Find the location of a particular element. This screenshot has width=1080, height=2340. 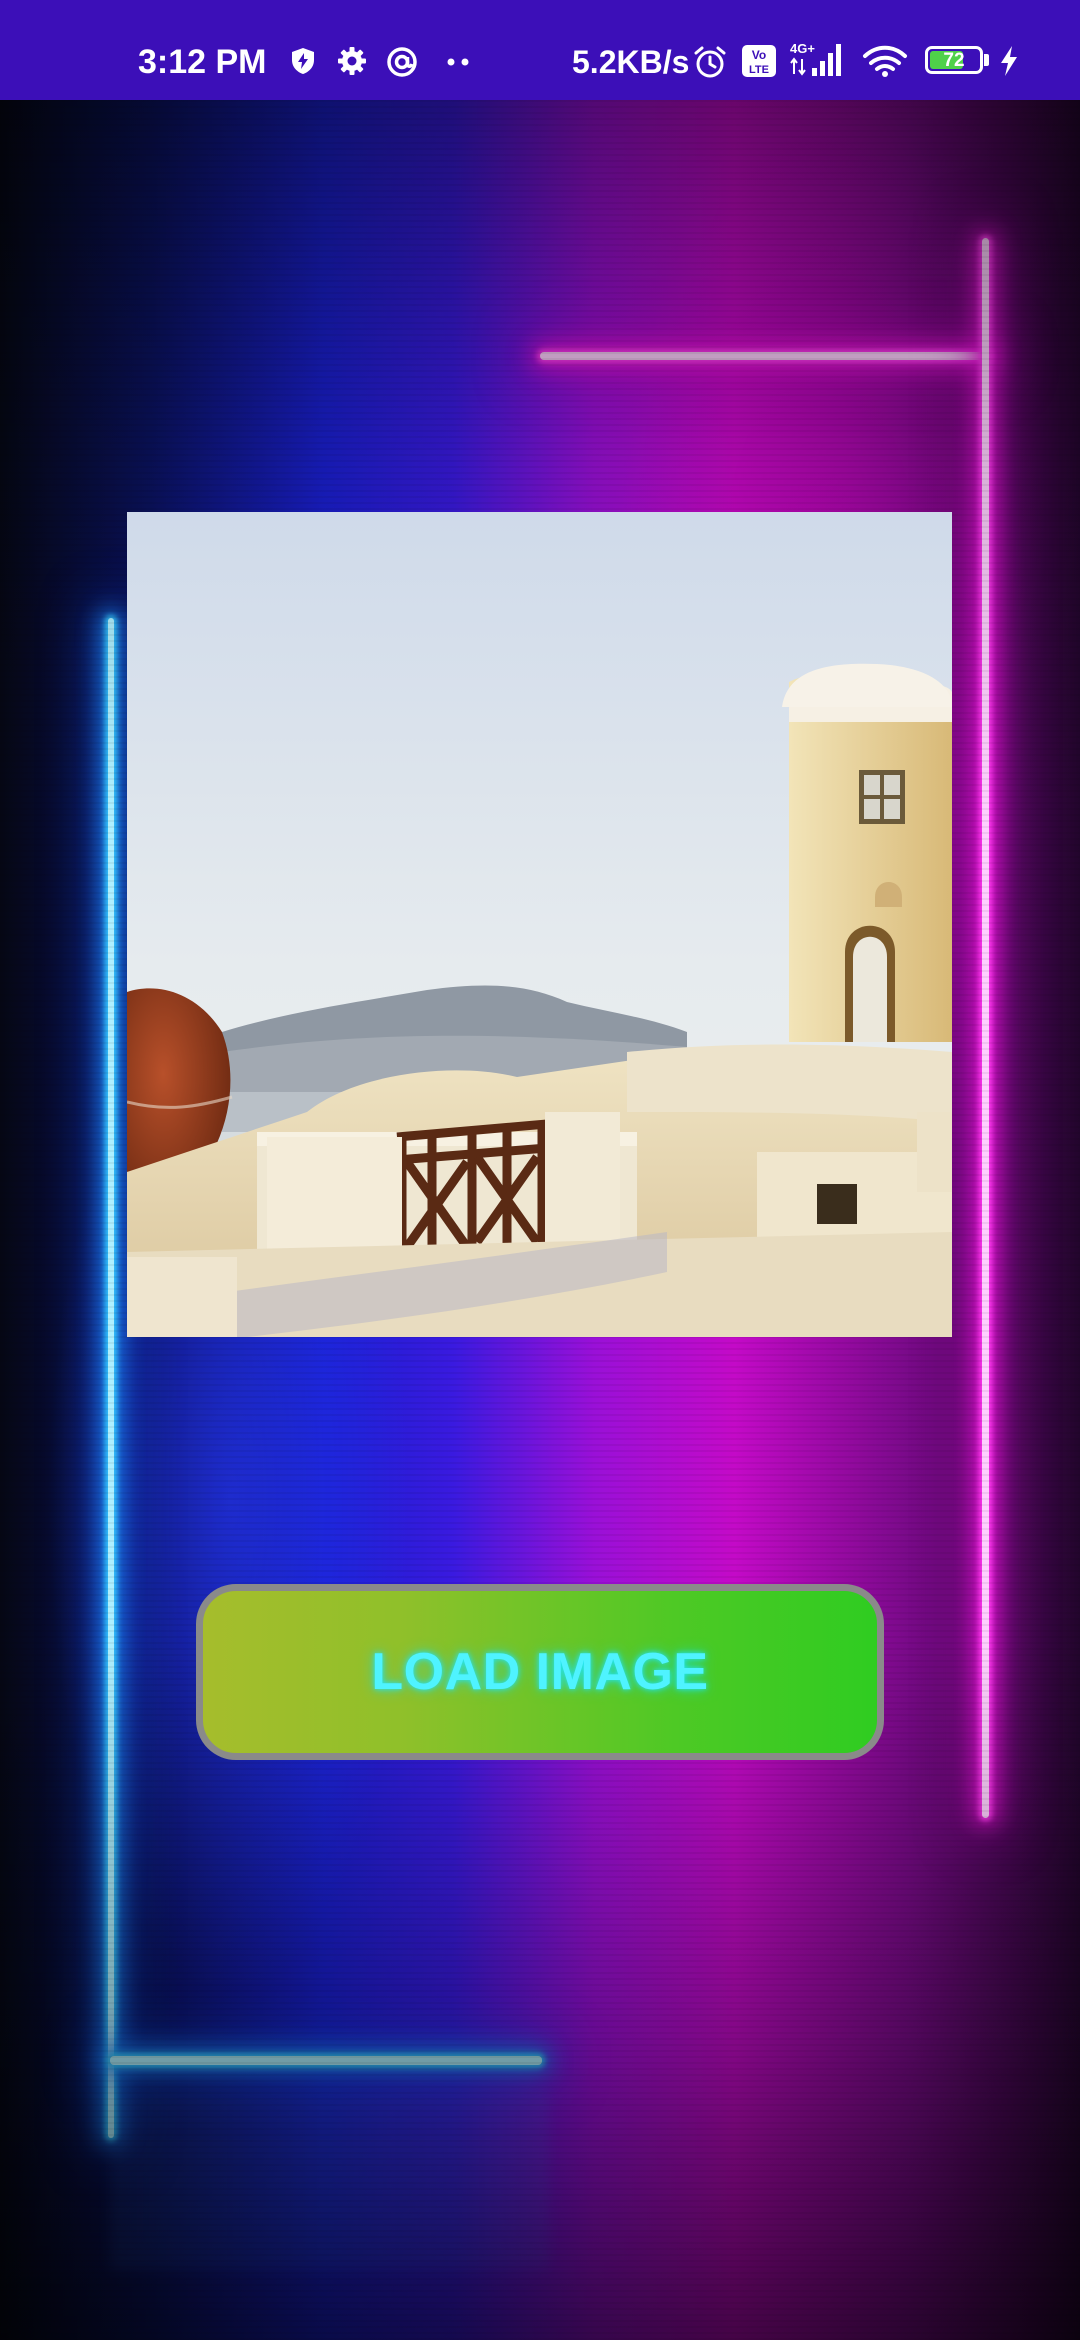

alarm-icon is located at coordinates (710, 62).